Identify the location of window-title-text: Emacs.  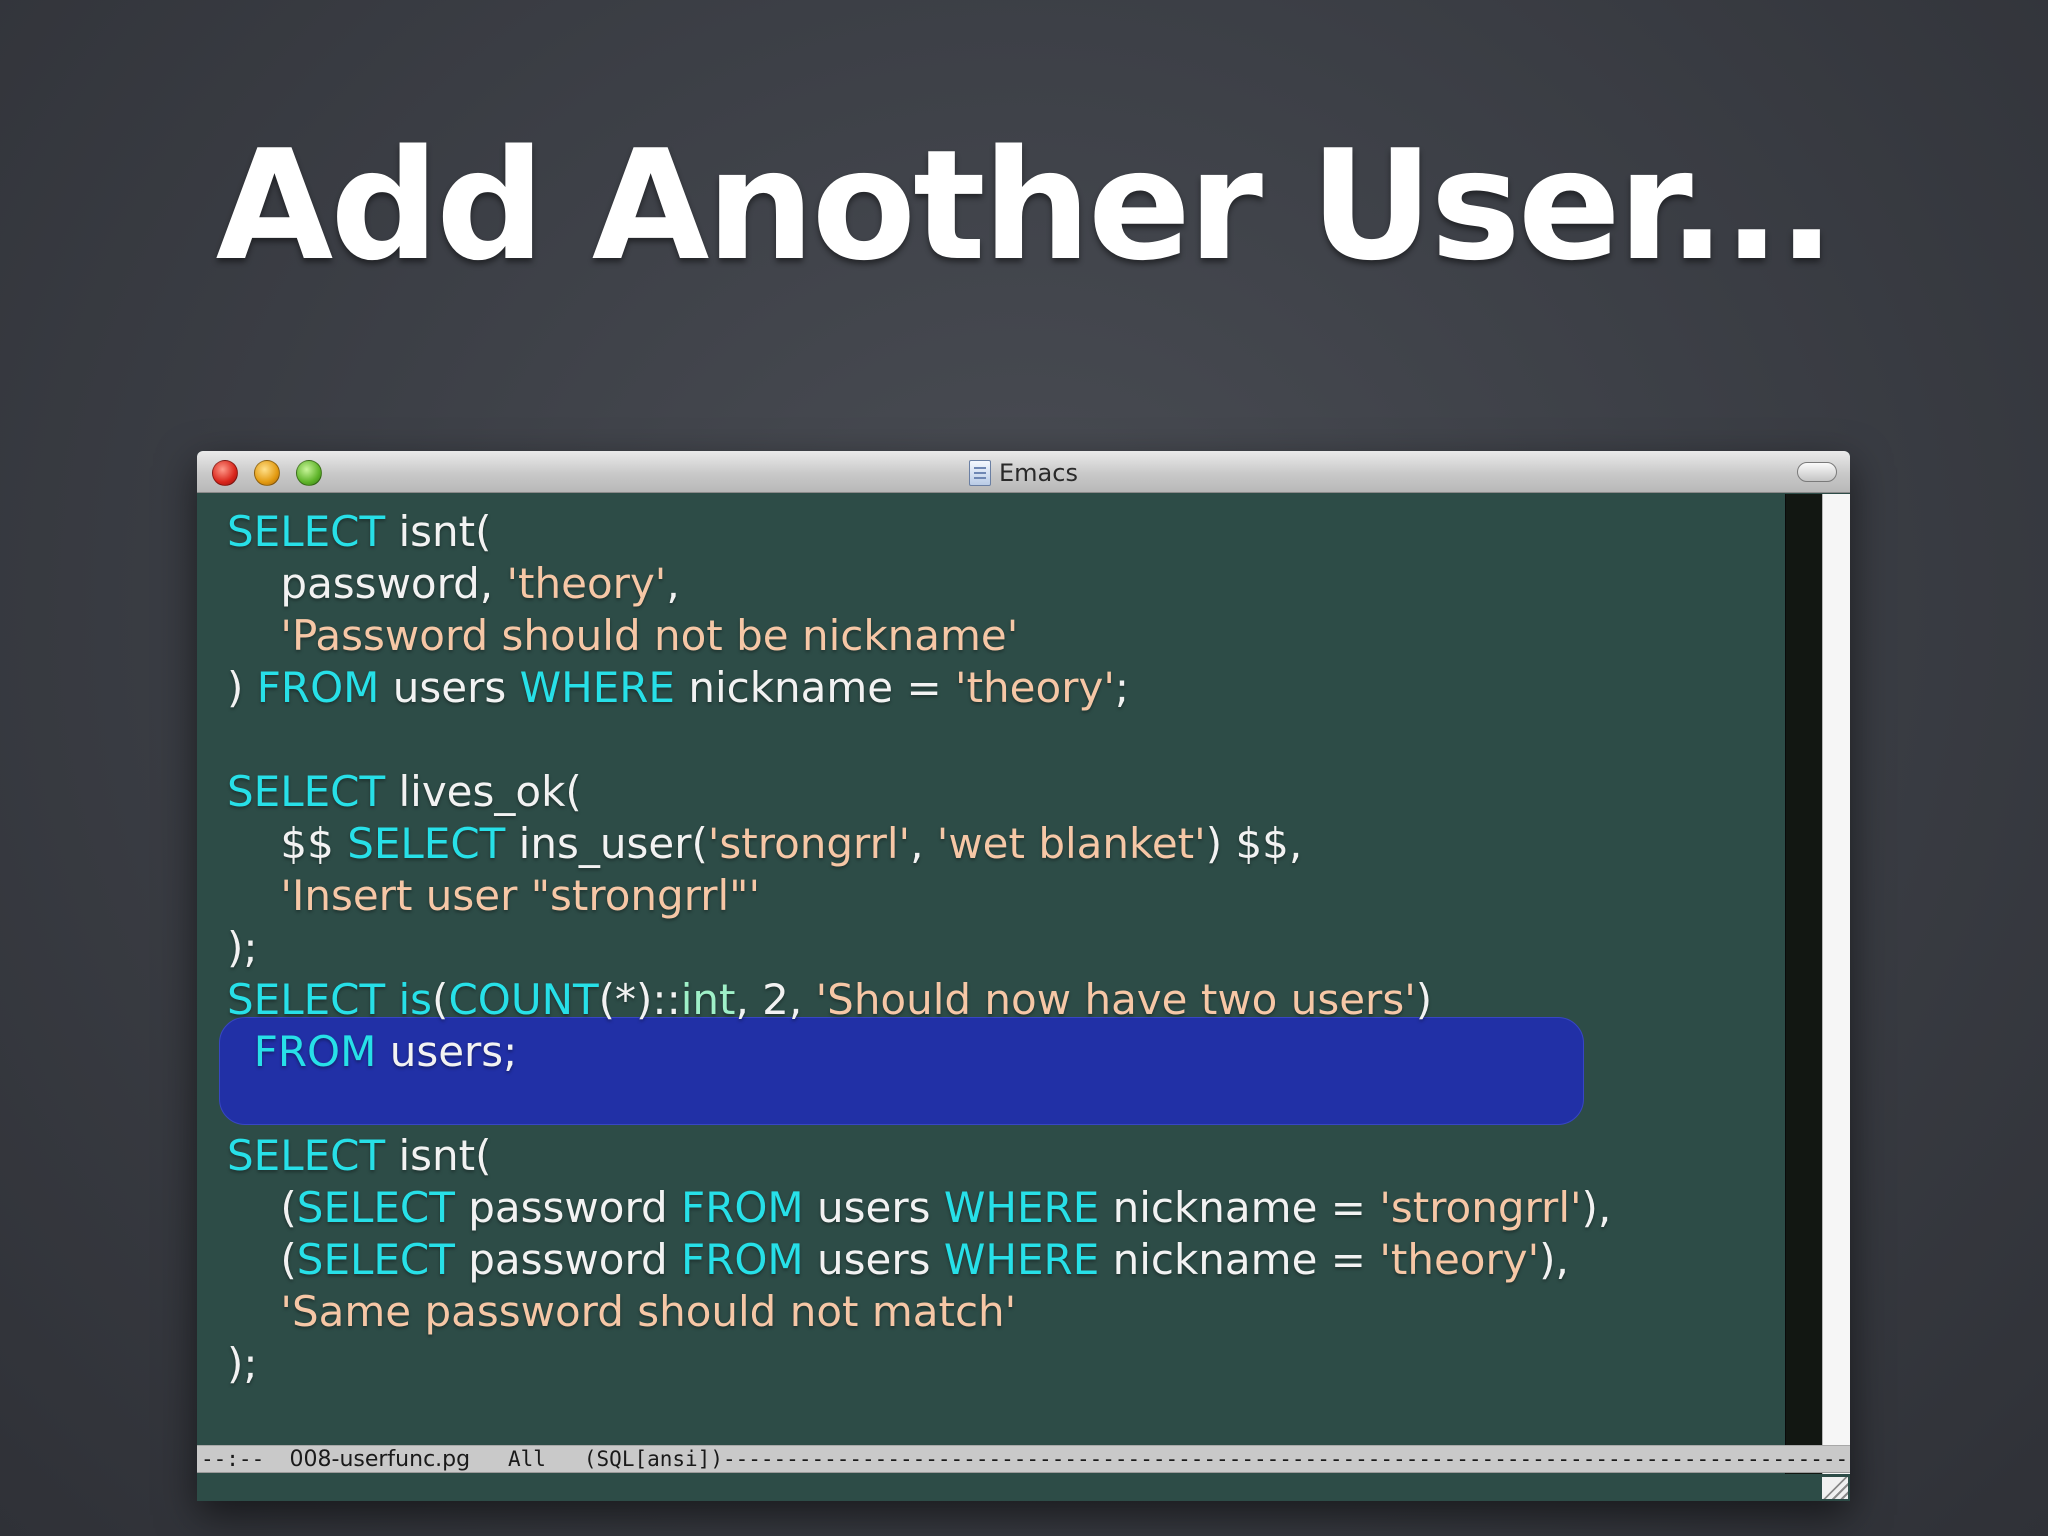
(1038, 473).